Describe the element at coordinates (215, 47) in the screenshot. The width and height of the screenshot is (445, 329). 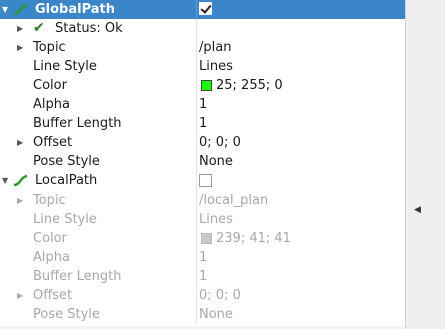
I see `property-value: /plan` at that location.